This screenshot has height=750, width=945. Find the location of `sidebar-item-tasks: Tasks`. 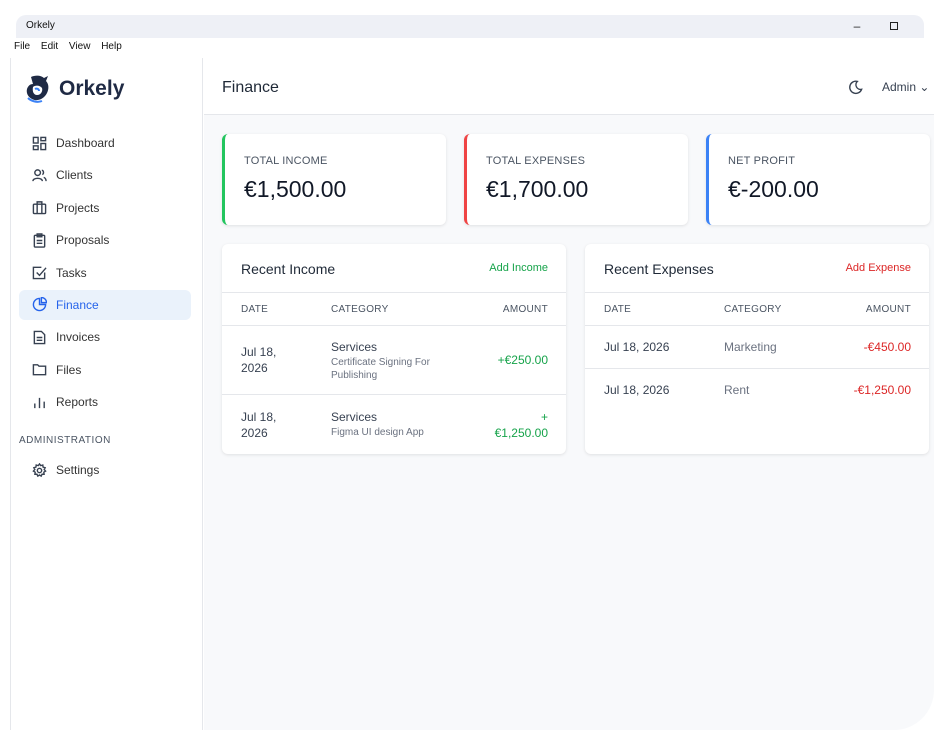

sidebar-item-tasks: Tasks is located at coordinates (105, 273).